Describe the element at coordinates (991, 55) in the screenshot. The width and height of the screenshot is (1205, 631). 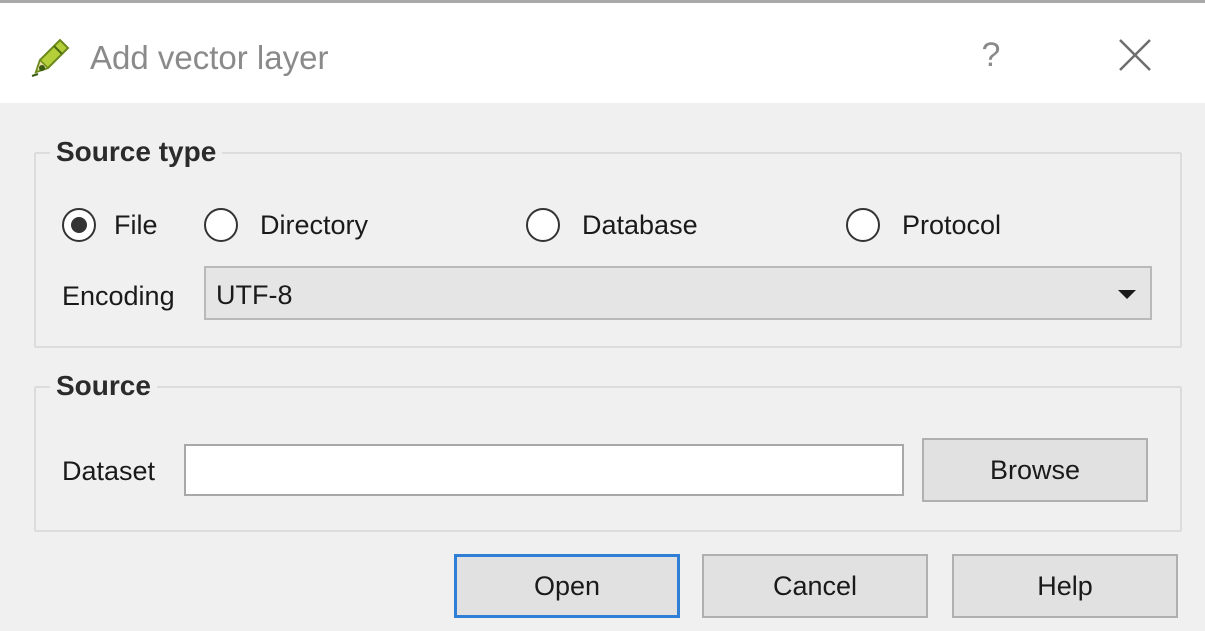
I see `context-help-button: ?` at that location.